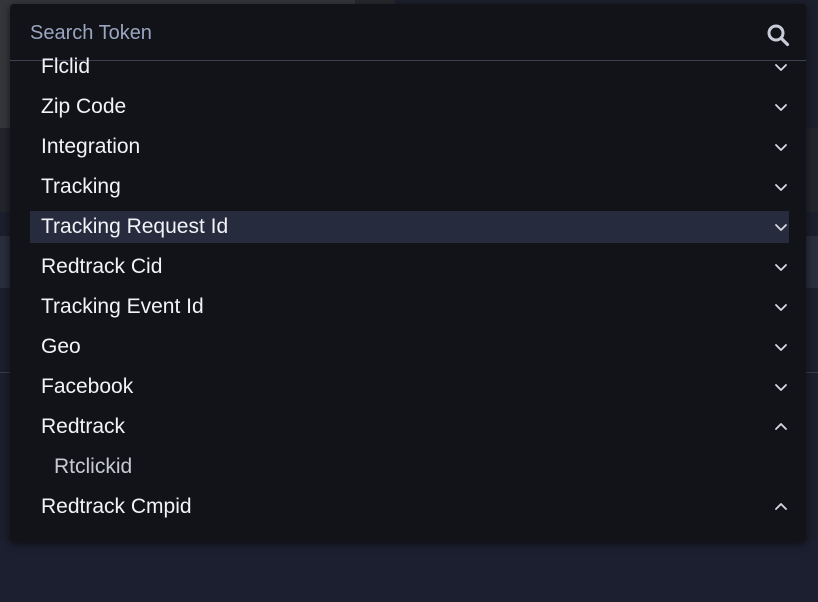 This screenshot has width=818, height=602. What do you see at coordinates (66, 66) in the screenshot?
I see `token-item-label: Flclid` at bounding box center [66, 66].